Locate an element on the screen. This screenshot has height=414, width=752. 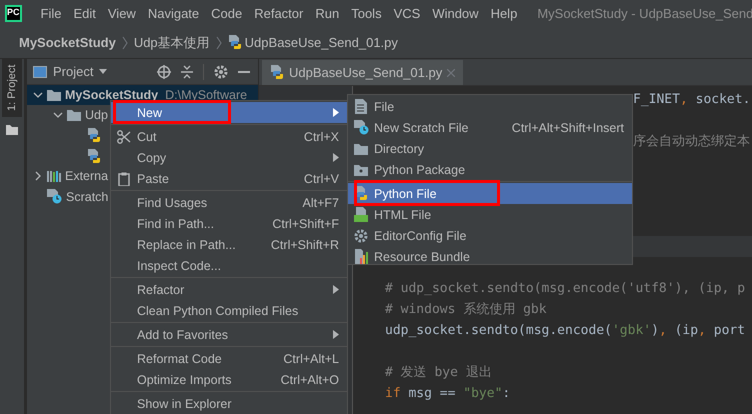
code-line: udp_socket.sendto(msg.encode('gbk'), (ip, port is located at coordinates (565, 330).